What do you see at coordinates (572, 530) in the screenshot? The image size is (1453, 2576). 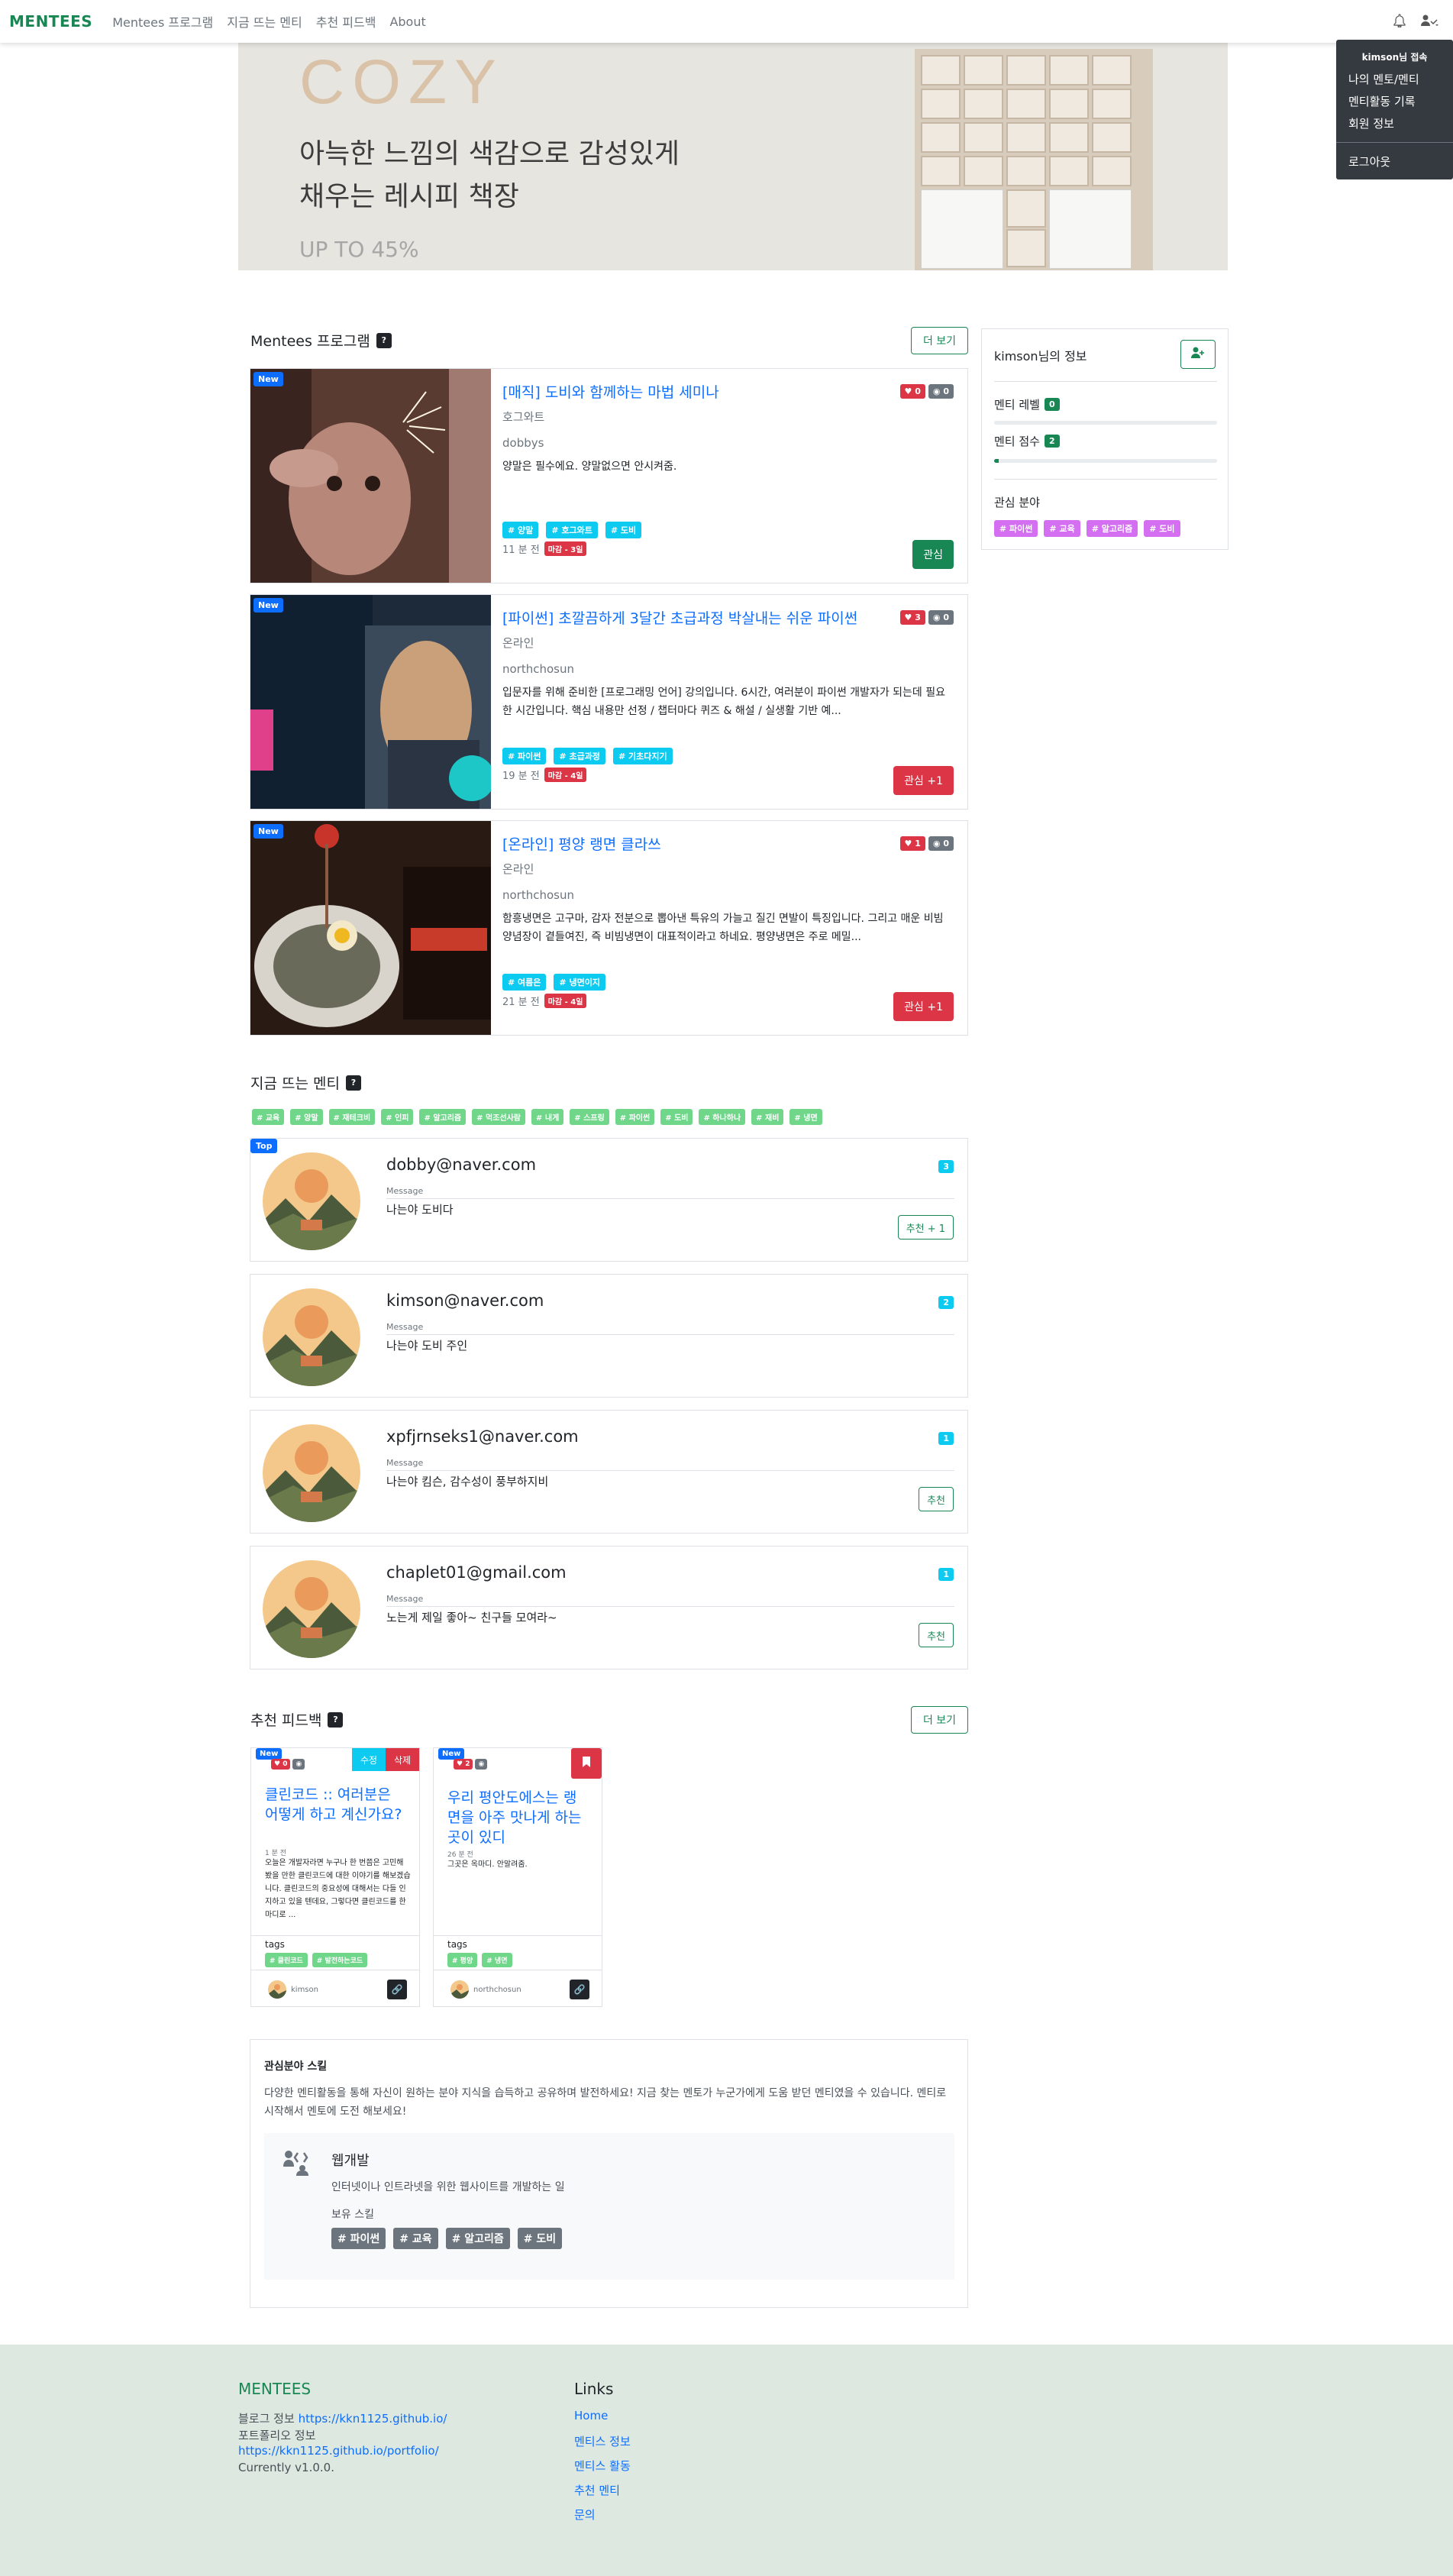 I see `program-tag: # 호그와트` at bounding box center [572, 530].